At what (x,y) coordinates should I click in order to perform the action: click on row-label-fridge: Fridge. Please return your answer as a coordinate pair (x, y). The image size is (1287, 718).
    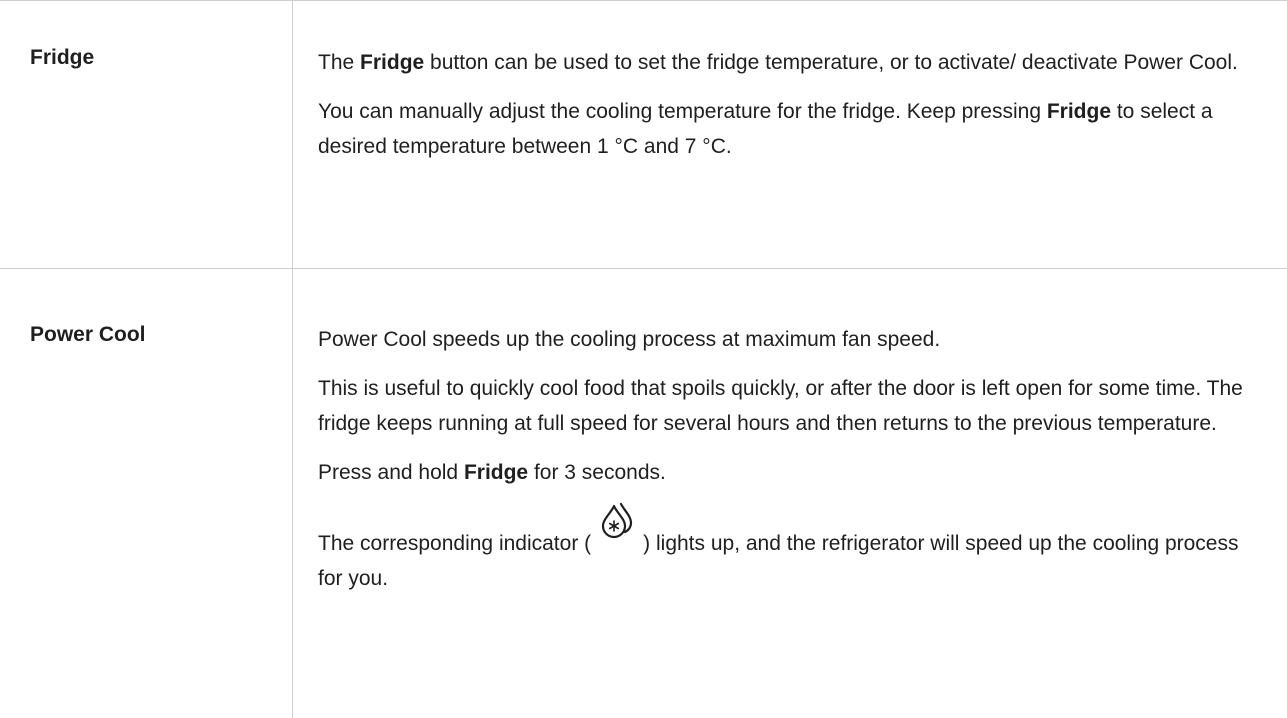
    Looking at the image, I should click on (62, 57).